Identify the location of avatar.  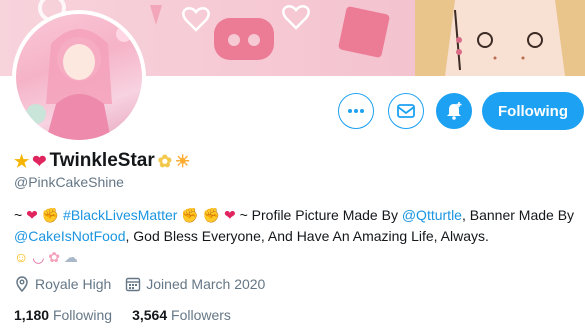
(79, 77).